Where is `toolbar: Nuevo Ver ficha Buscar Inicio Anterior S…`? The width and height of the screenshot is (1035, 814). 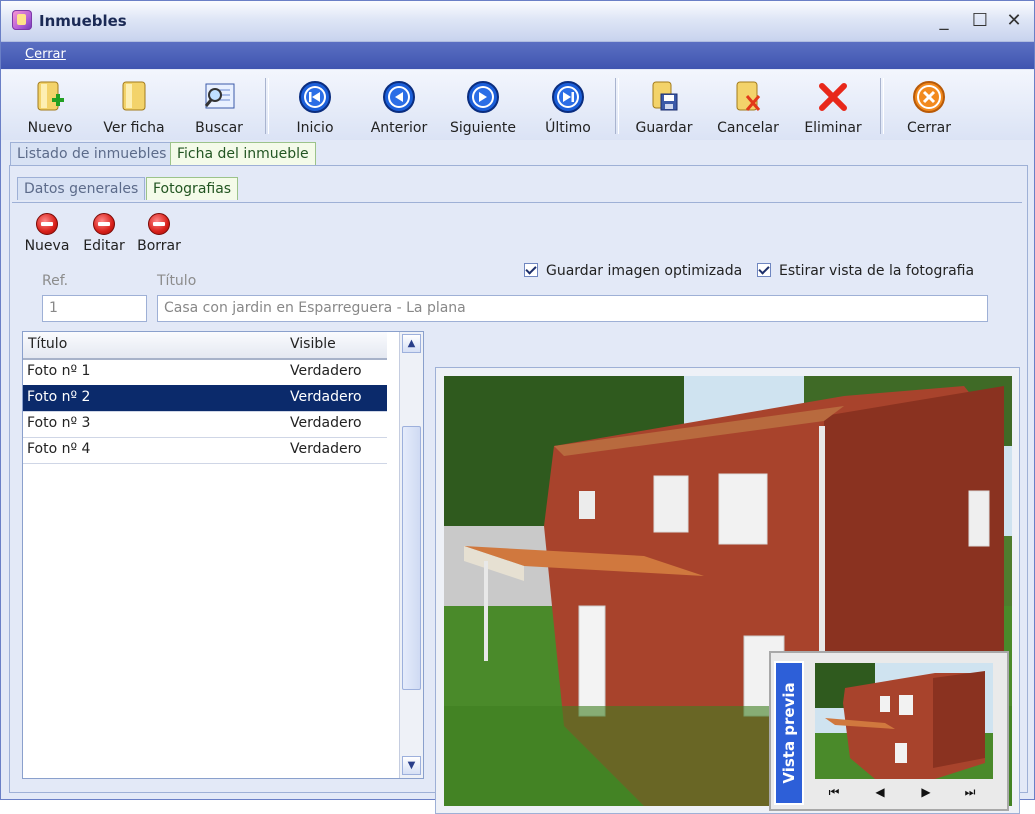 toolbar: Nuevo Ver ficha Buscar Inicio Anterior S… is located at coordinates (517, 105).